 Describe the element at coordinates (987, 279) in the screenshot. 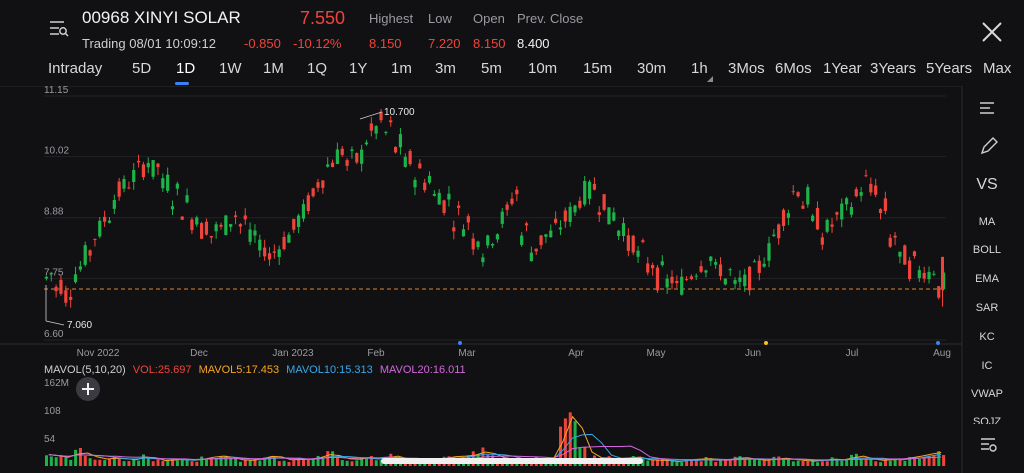

I see `indicator-ema: EMA` at that location.